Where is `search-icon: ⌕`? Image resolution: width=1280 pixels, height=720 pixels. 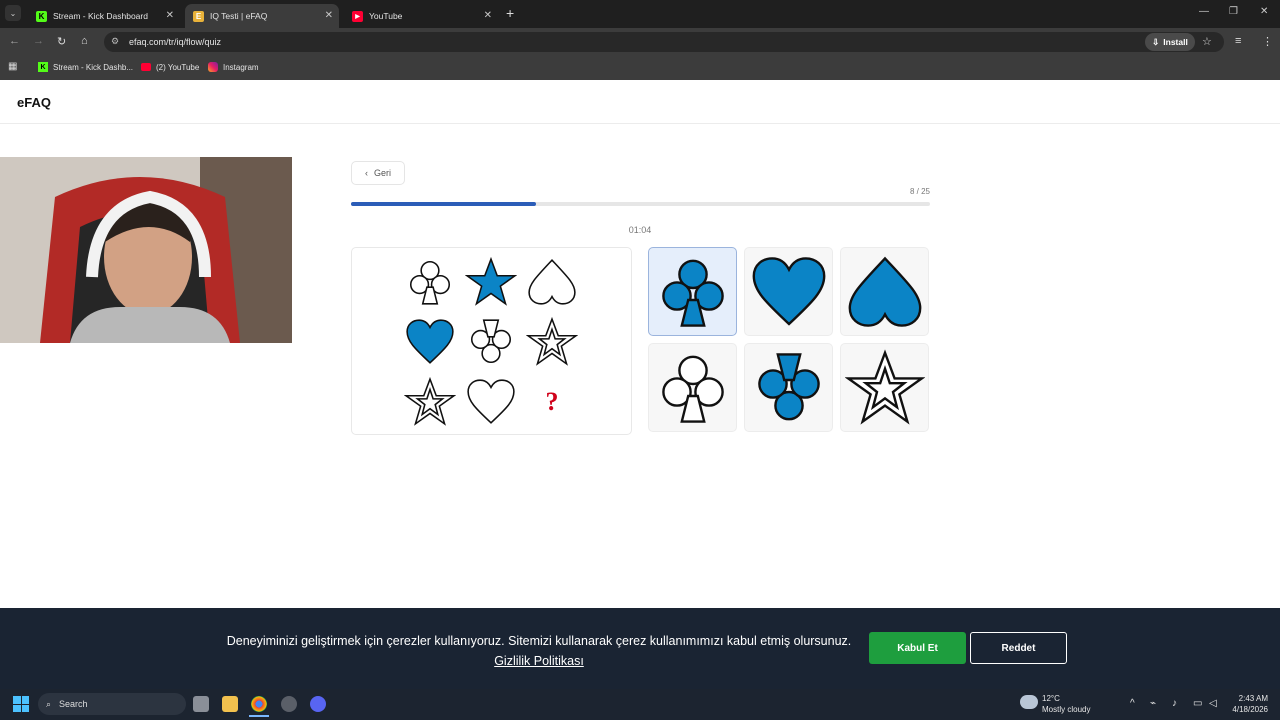
search-icon: ⌕ is located at coordinates (49, 703).